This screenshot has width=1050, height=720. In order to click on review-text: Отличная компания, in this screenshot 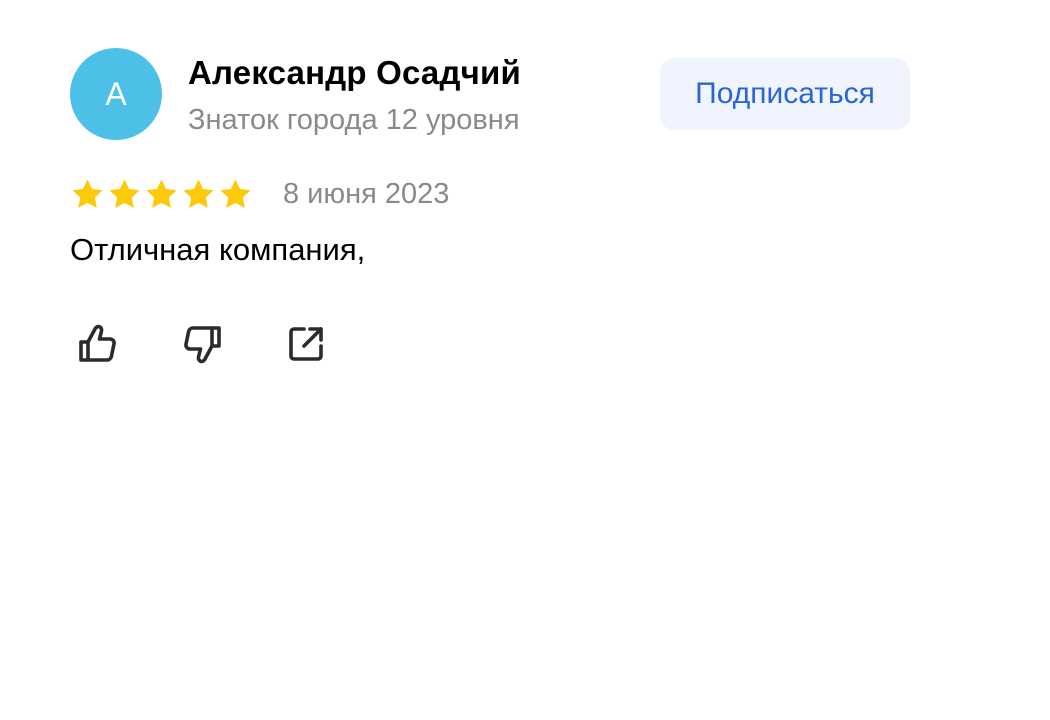, I will do `click(218, 249)`.